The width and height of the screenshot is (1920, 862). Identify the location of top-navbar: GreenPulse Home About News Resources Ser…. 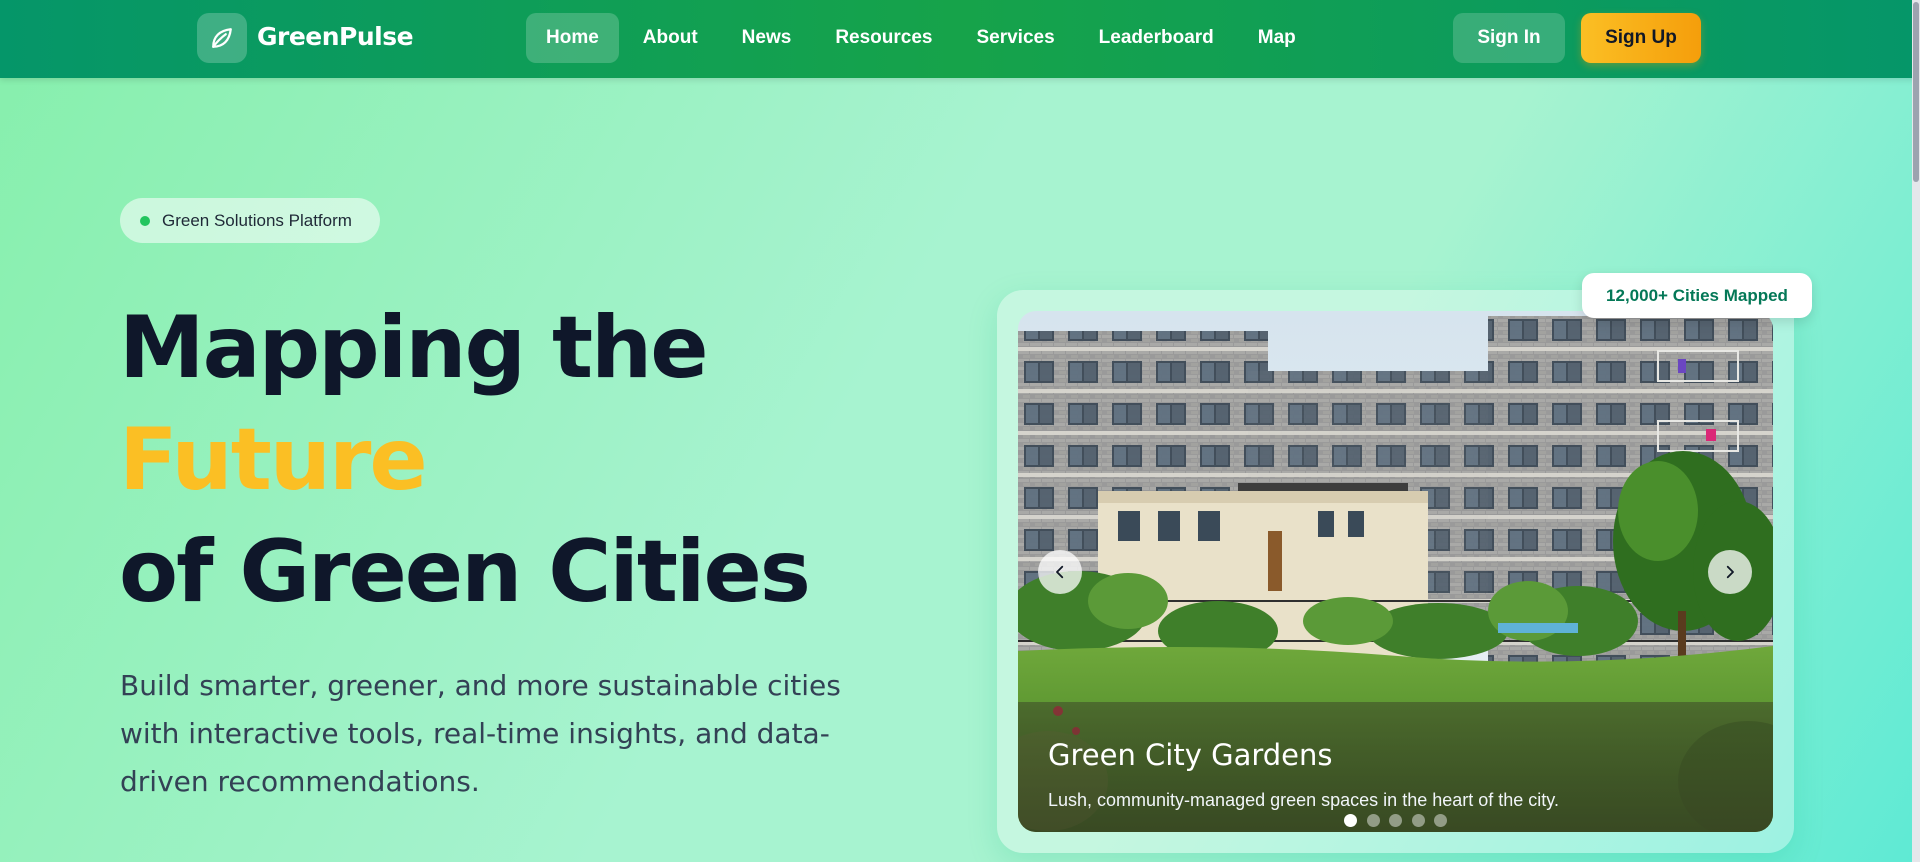
(960, 39).